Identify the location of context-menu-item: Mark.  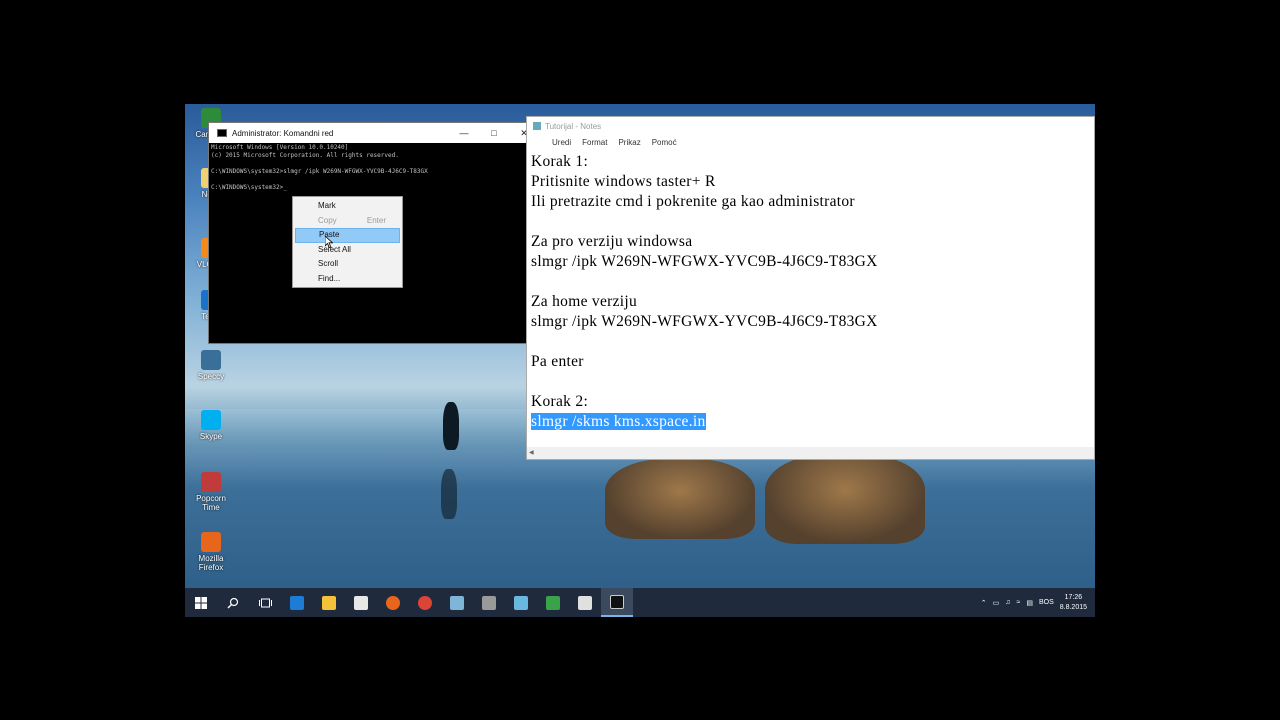
(347, 206).